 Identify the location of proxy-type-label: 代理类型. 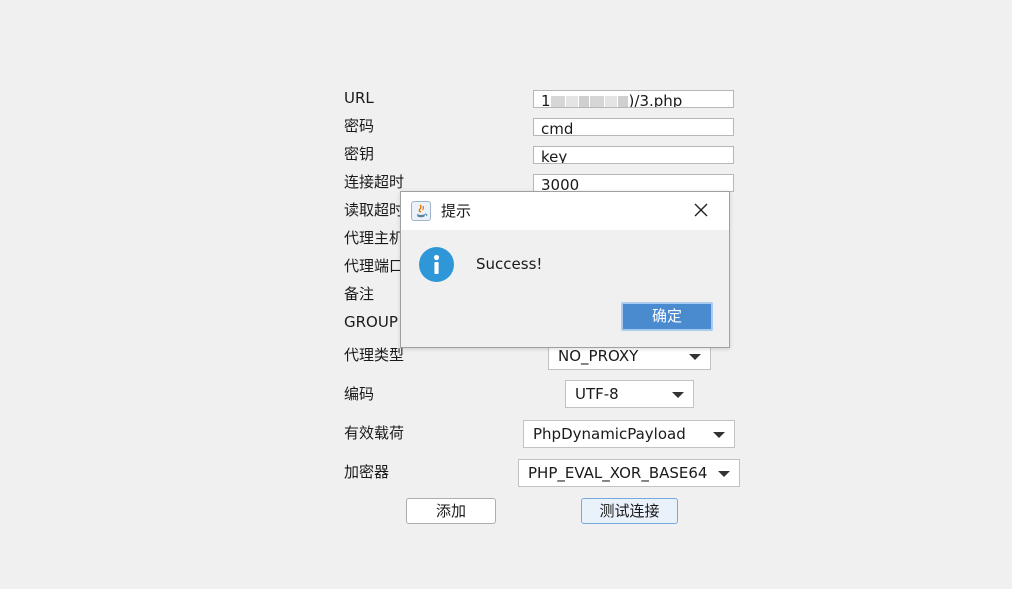
(374, 355).